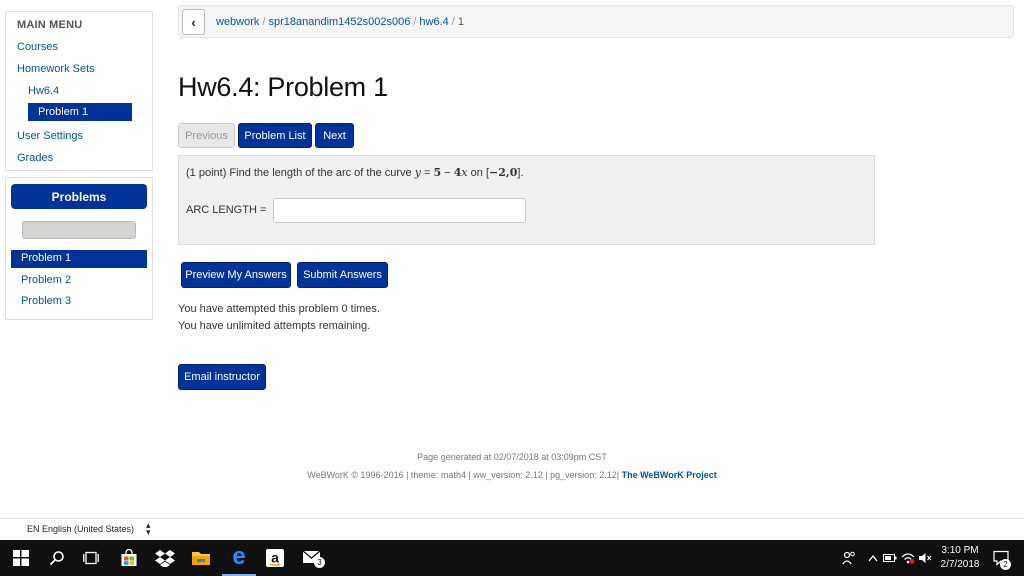 The height and width of the screenshot is (576, 1024). I want to click on problem-prompt: Find the length of the arc of the curve, so click(320, 173).